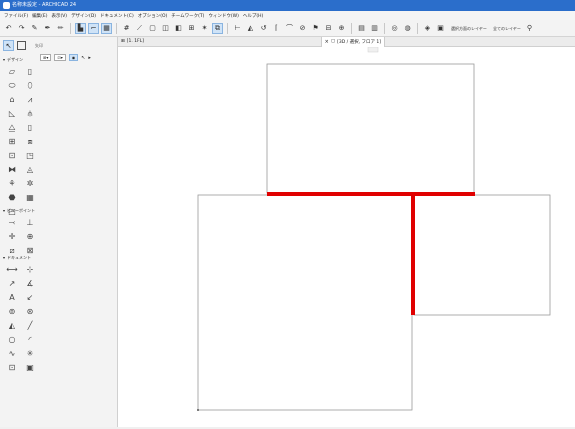 The height and width of the screenshot is (429, 575). What do you see at coordinates (12, 71) in the screenshot?
I see `wall-tool-icon: ▱` at bounding box center [12, 71].